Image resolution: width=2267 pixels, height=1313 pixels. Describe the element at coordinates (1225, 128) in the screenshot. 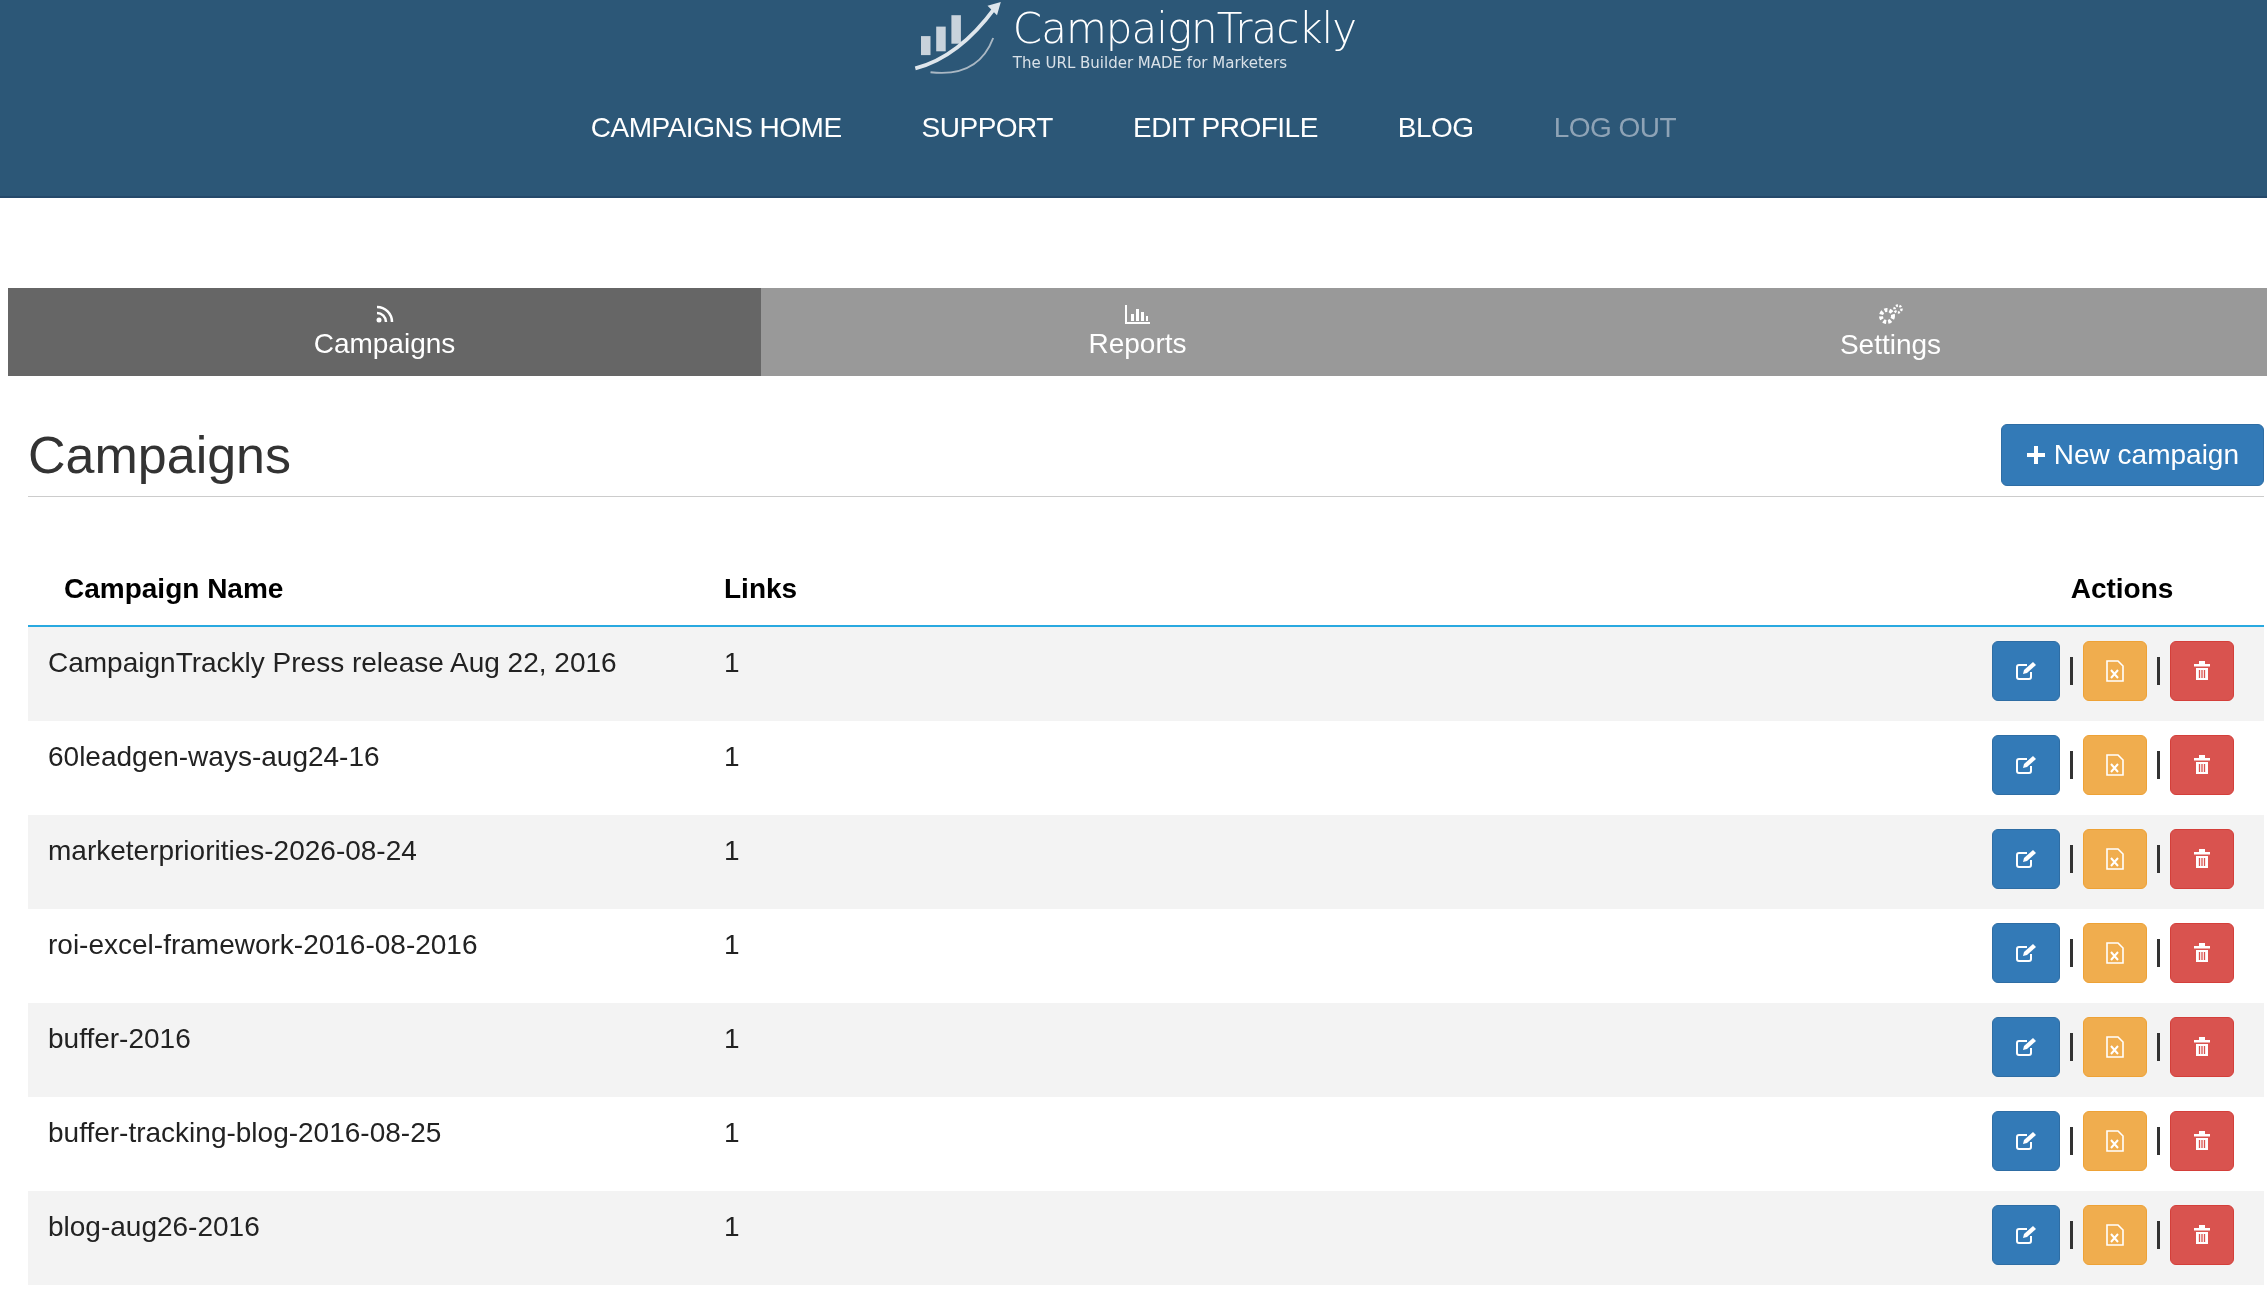

I see `nav-link: EDIT PROFILE` at that location.